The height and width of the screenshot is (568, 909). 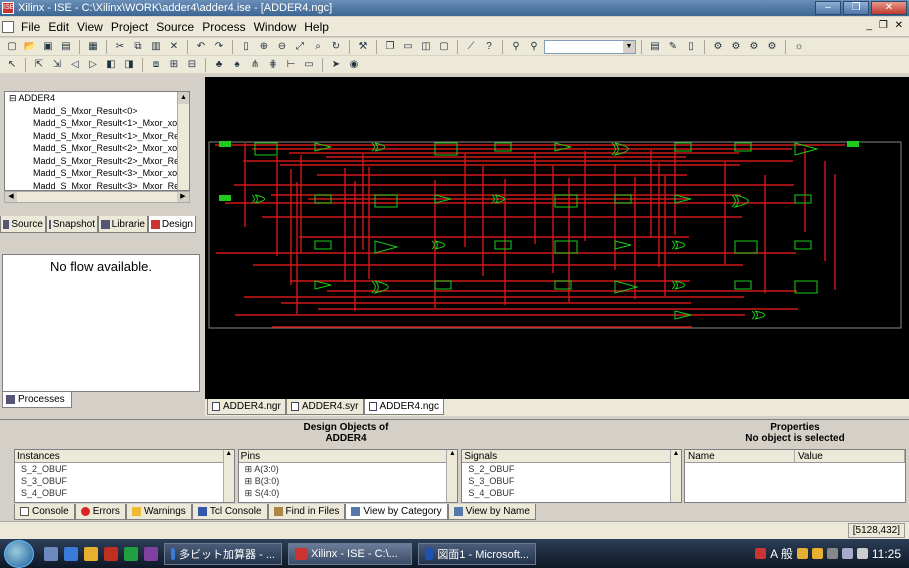 What do you see at coordinates (444, 46) in the screenshot?
I see `window-icon: ▢` at bounding box center [444, 46].